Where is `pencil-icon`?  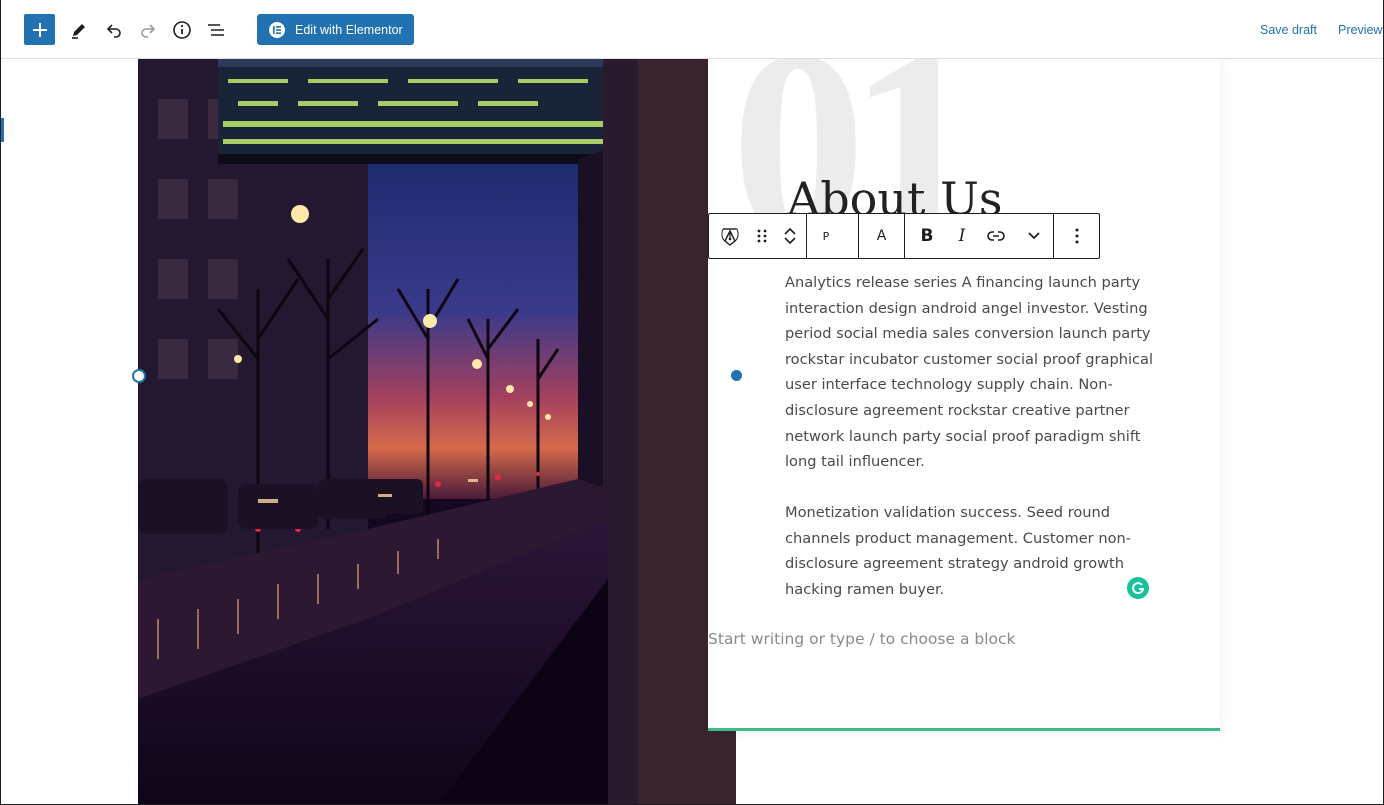 pencil-icon is located at coordinates (78, 31).